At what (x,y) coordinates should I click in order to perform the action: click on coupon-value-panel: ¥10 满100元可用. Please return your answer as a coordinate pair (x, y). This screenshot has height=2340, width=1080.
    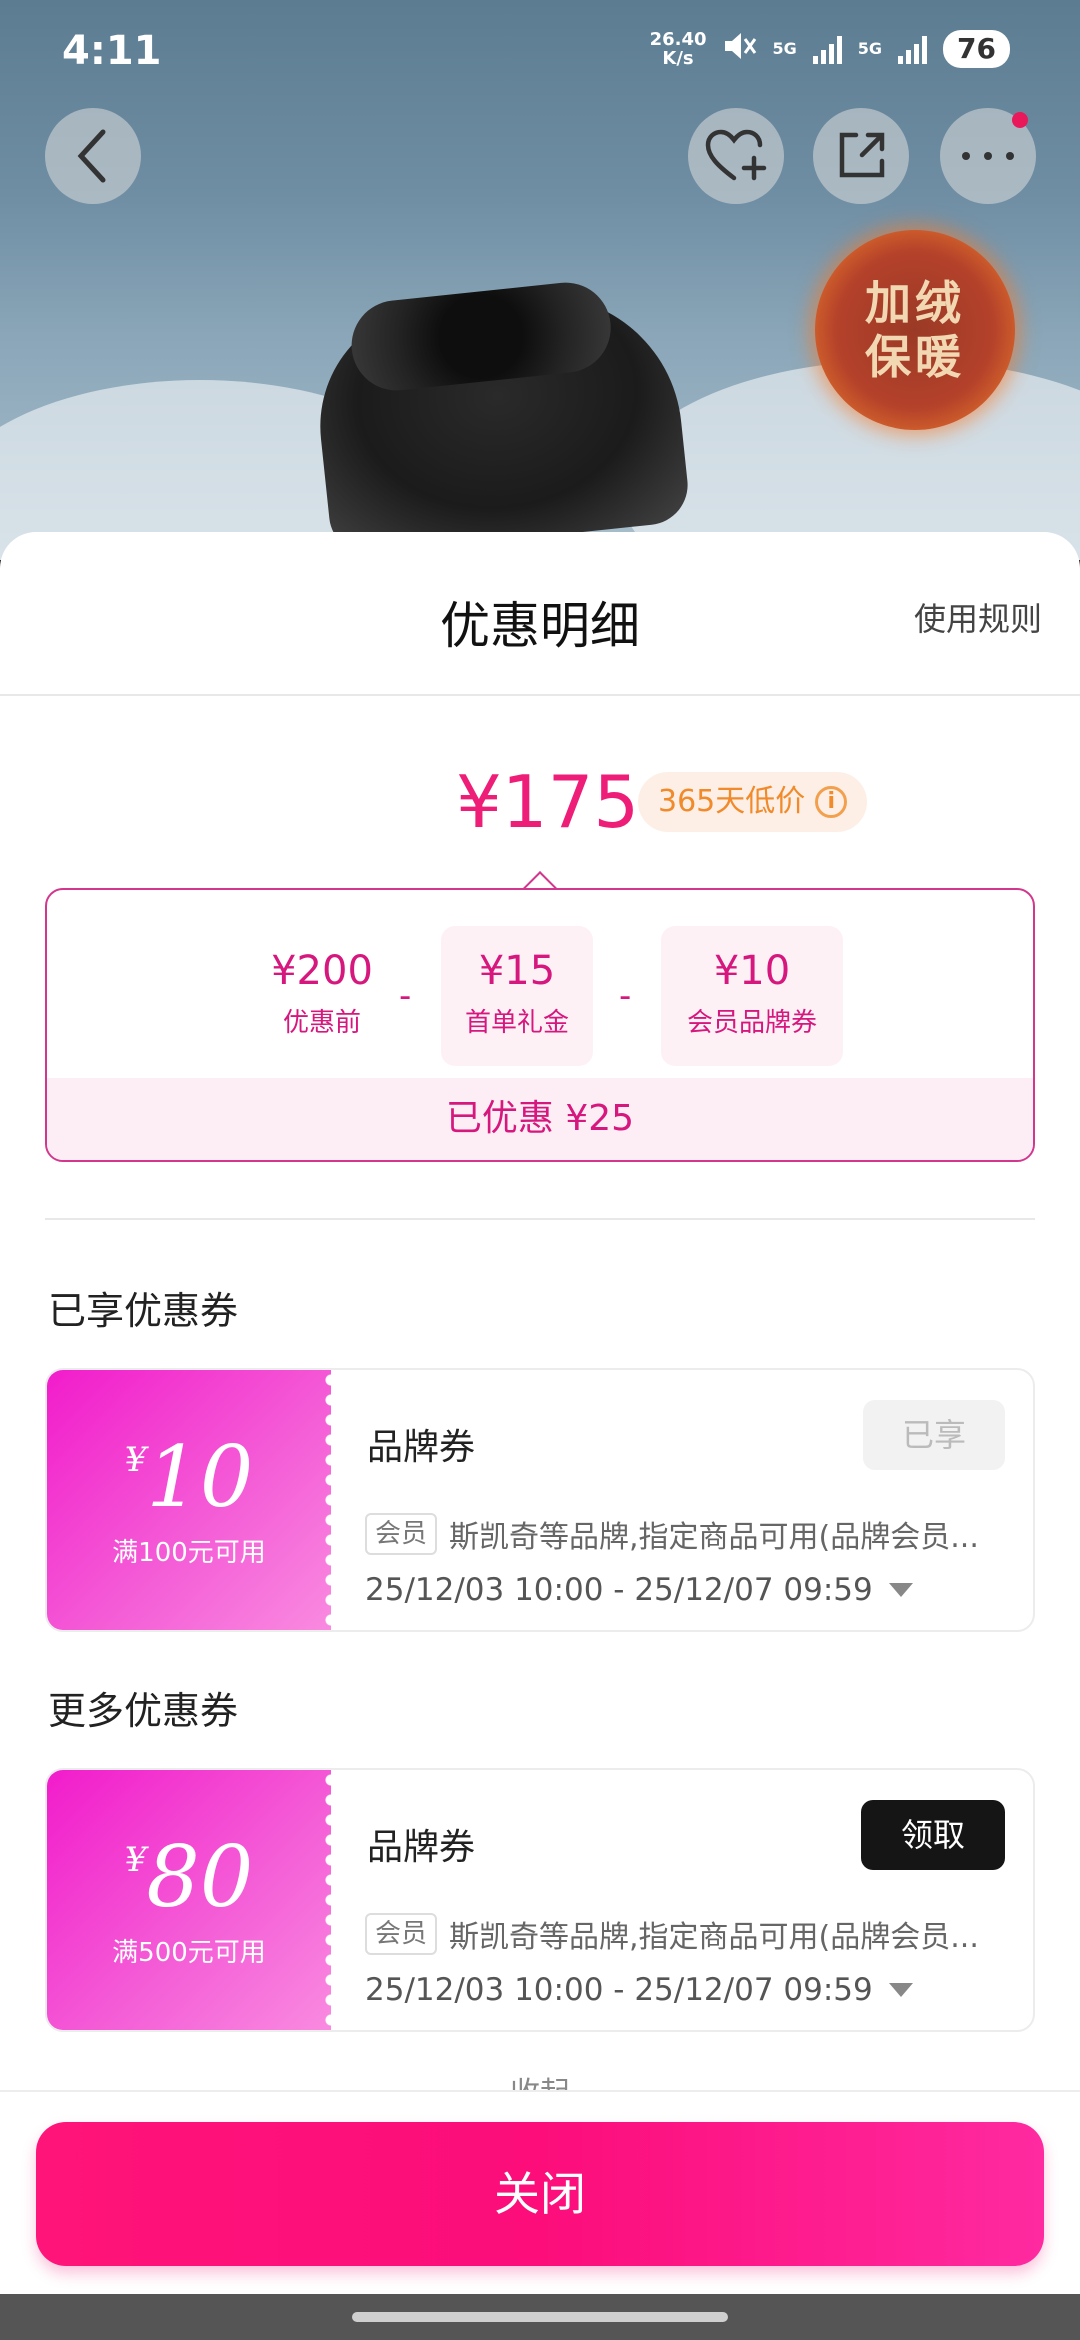
    Looking at the image, I should click on (193, 1500).